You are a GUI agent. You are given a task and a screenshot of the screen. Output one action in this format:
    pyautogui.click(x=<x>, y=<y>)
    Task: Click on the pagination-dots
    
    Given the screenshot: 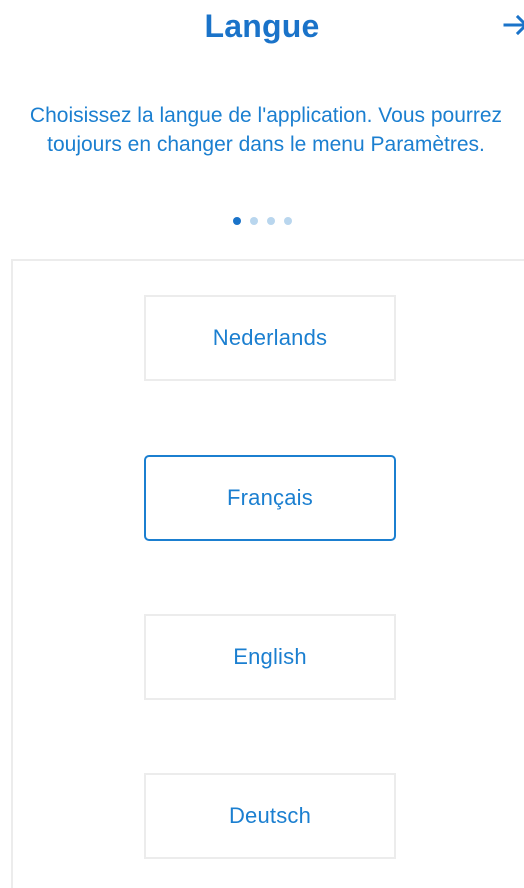 What is the action you would take?
    pyautogui.click(x=262, y=221)
    